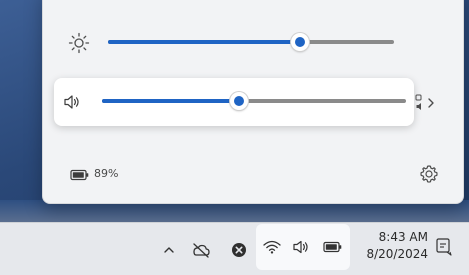 This screenshot has width=469, height=275. Describe the element at coordinates (444, 246) in the screenshot. I see `notification-icon` at that location.